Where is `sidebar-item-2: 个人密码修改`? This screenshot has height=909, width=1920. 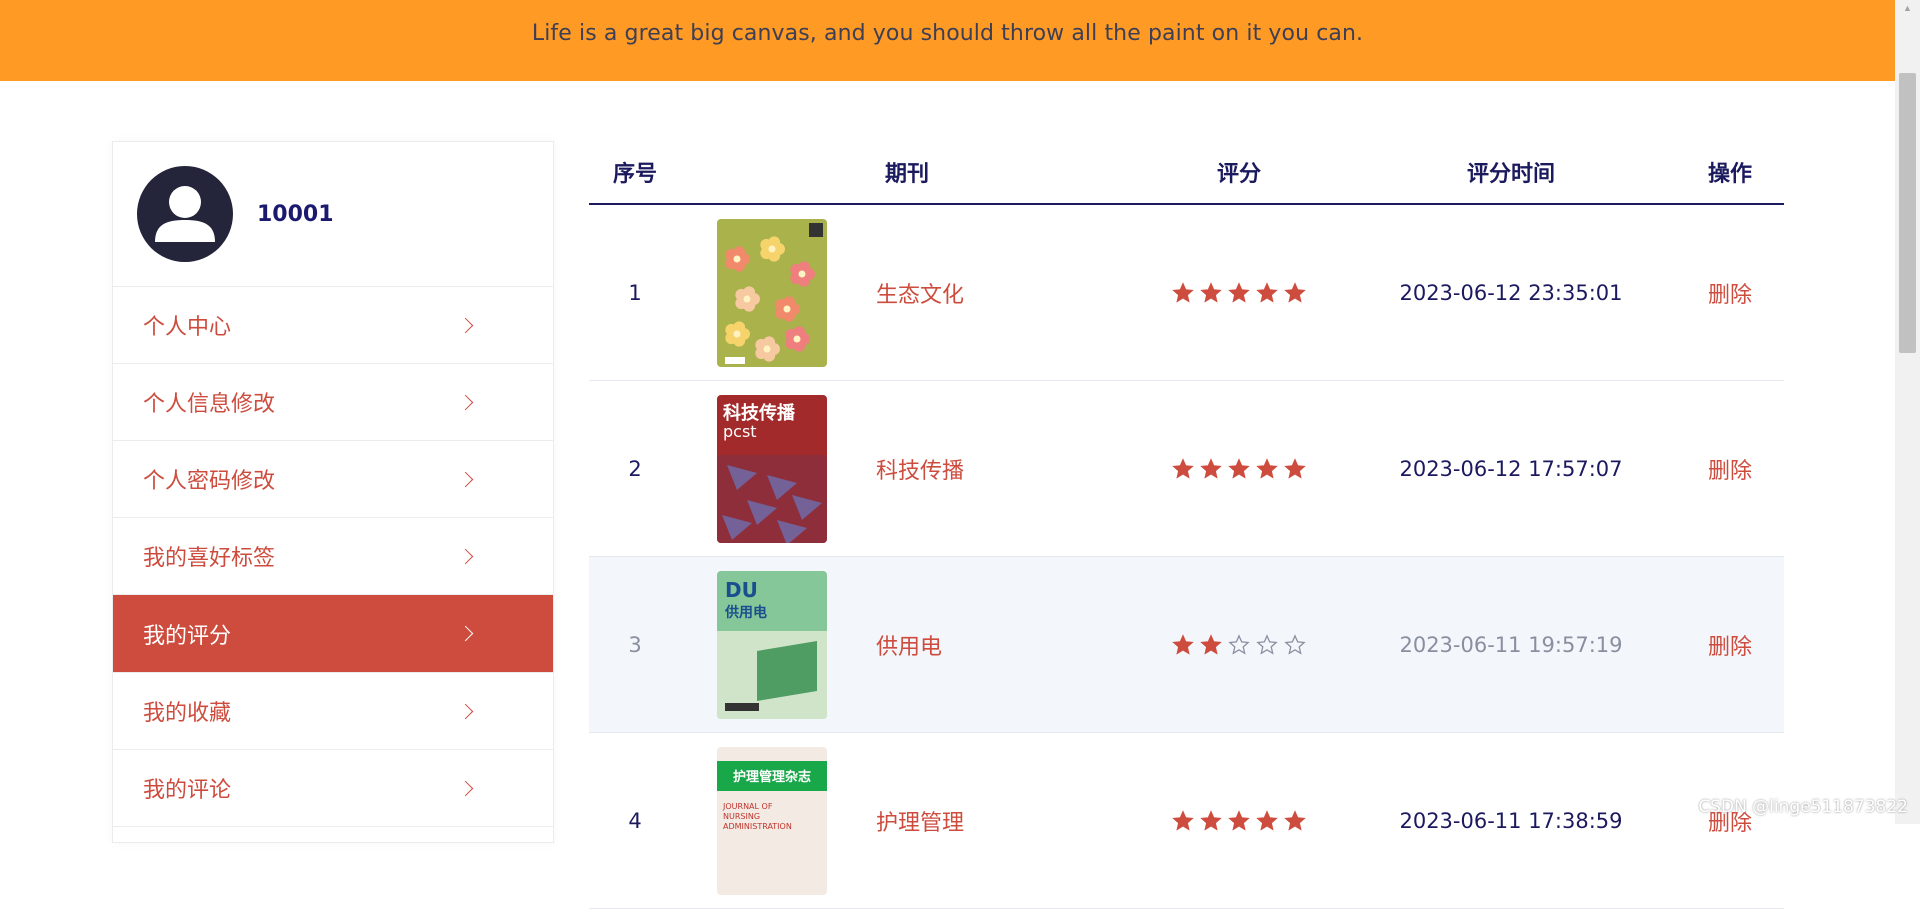
sidebar-item-2: 个人密码修改 is located at coordinates (333, 479).